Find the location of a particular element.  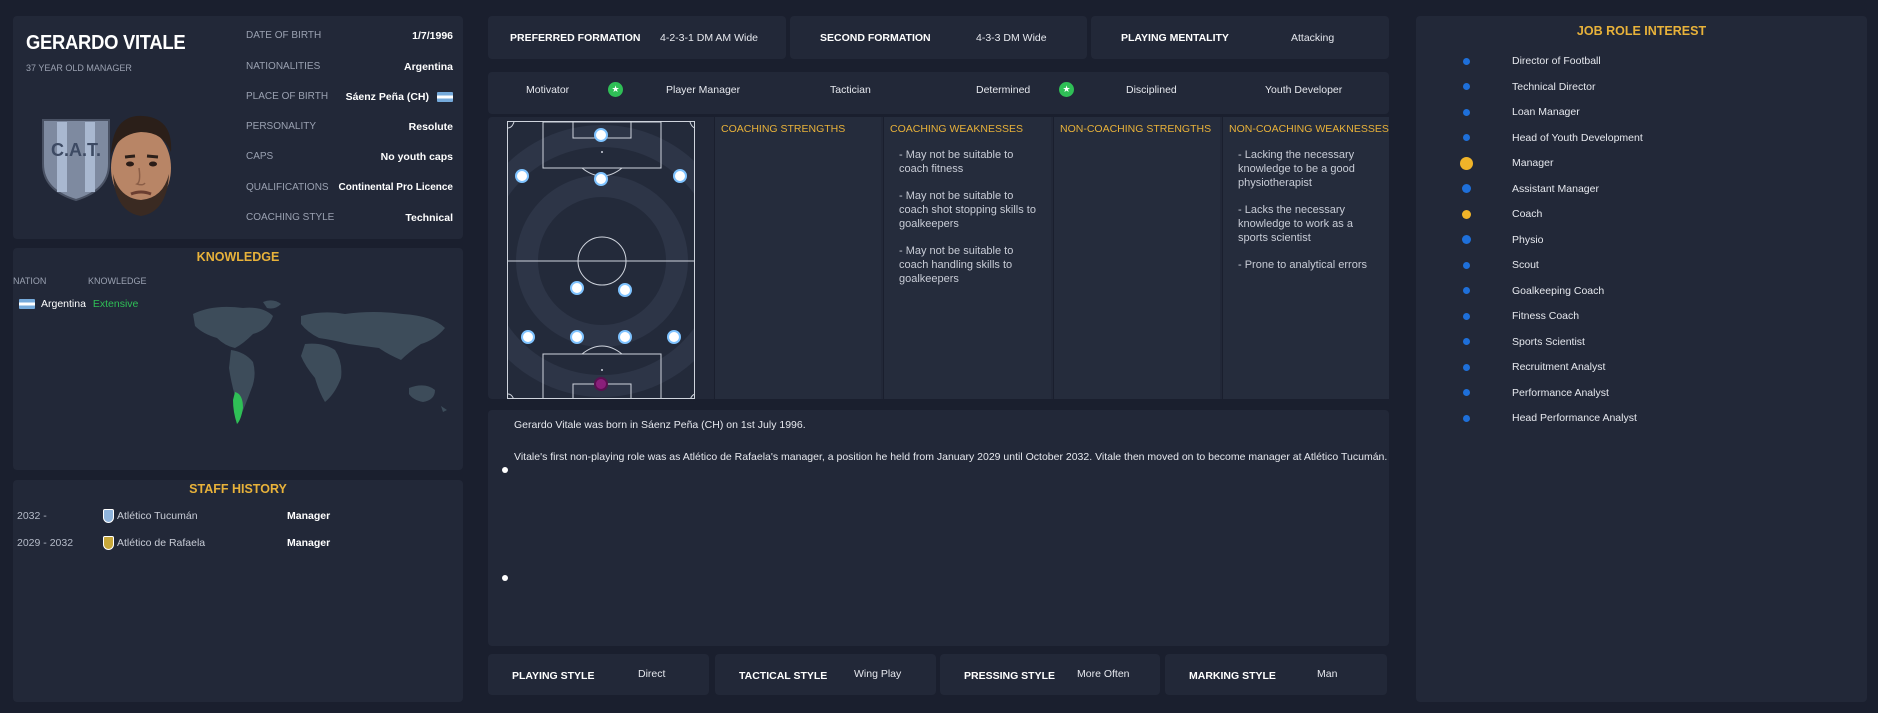

style-value: More Often is located at coordinates (1103, 674).